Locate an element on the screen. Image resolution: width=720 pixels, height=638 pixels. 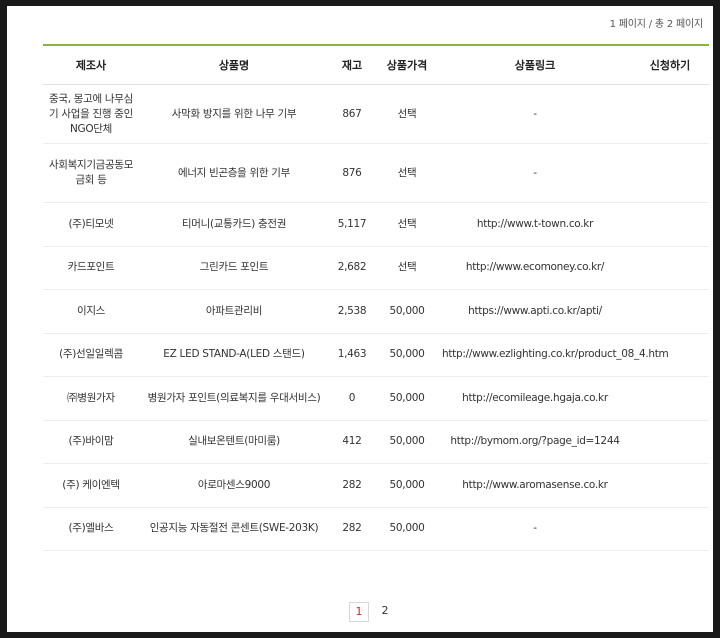
cell-maker: (주)바이맘 is located at coordinates (91, 442).